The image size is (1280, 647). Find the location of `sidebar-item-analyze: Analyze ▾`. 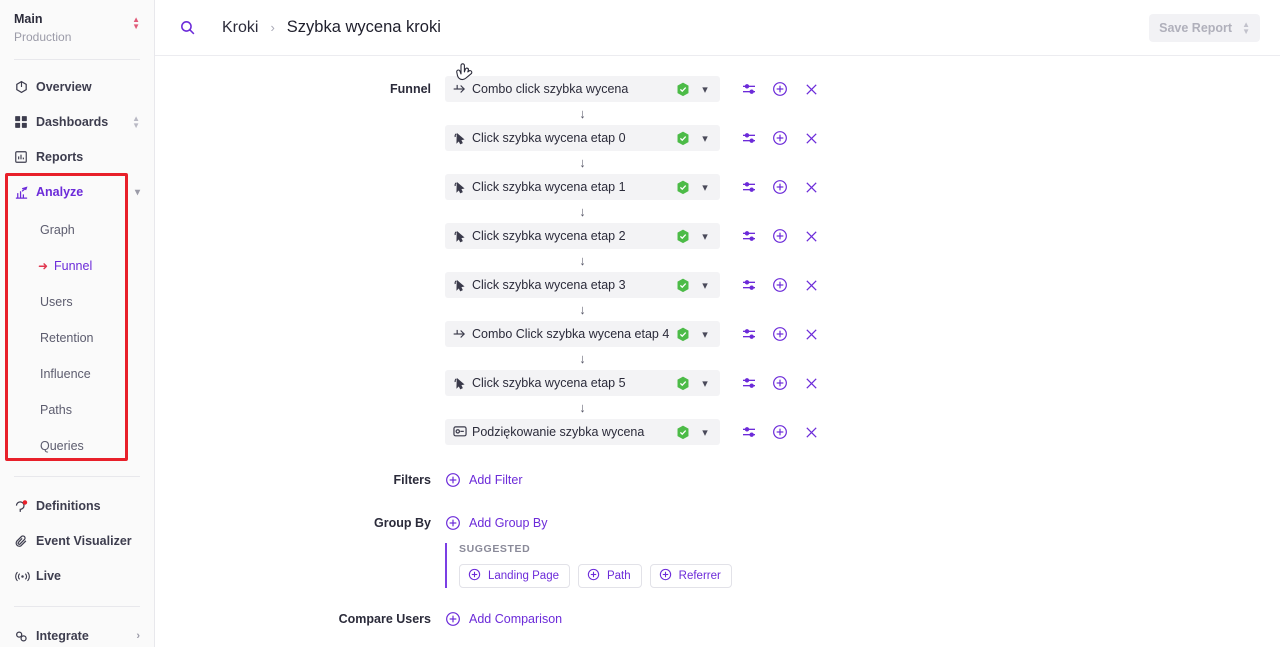

sidebar-item-analyze: Analyze ▾ is located at coordinates (77, 192).